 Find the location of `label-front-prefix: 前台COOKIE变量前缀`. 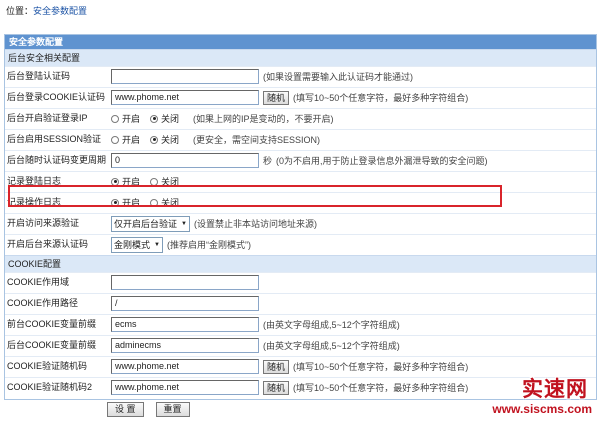

label-front-prefix: 前台COOKIE变量前缀 is located at coordinates (52, 324).